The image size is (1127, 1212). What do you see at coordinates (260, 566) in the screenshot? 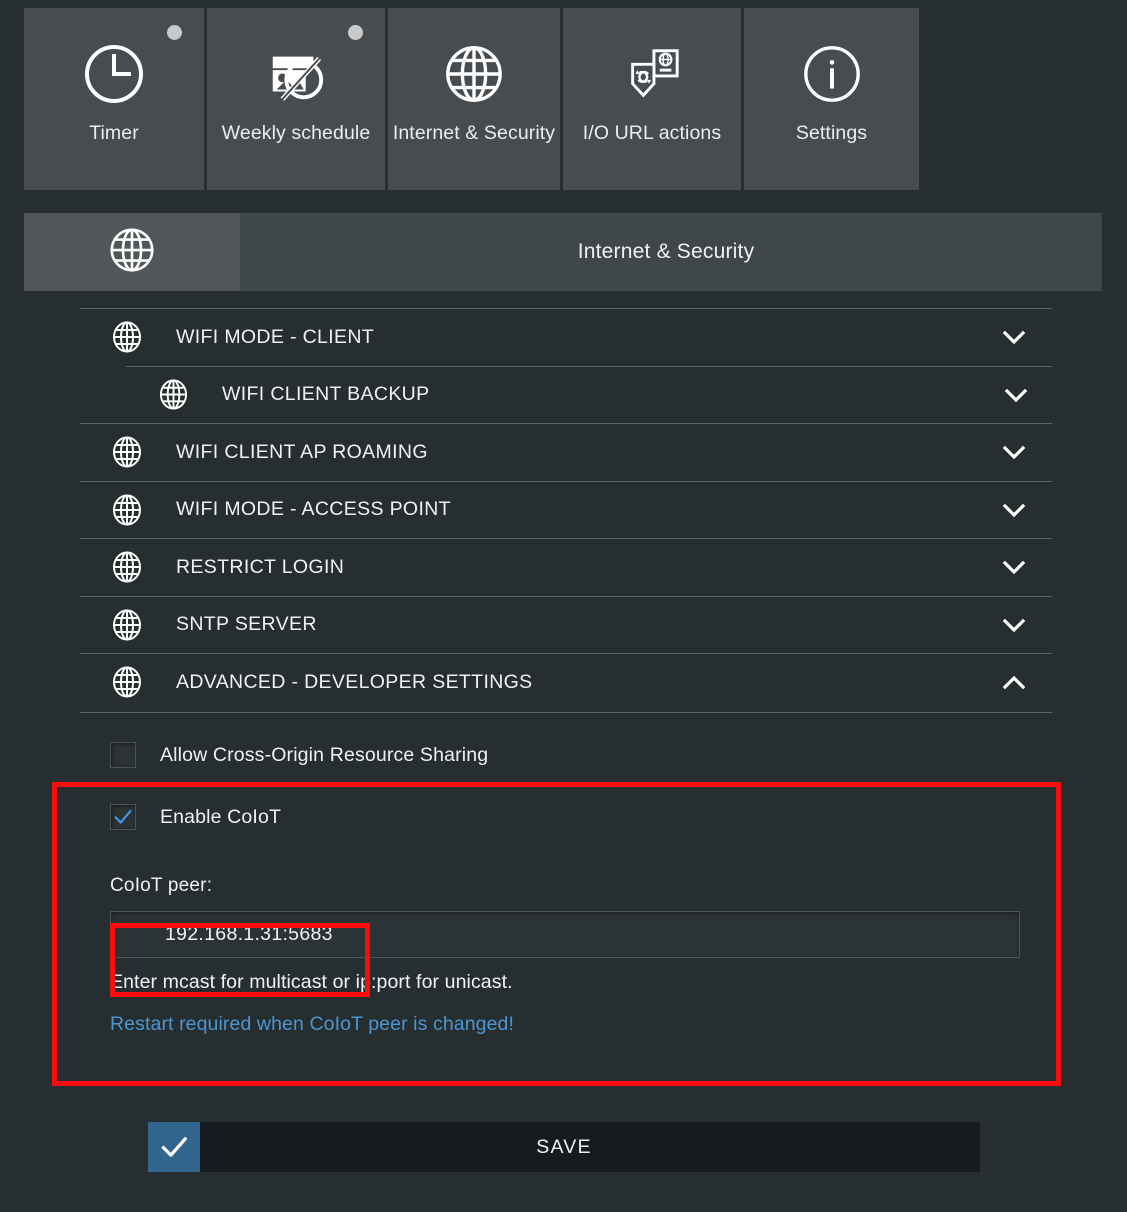
I see `accordion-row-label: RESTRICT LOGIN` at bounding box center [260, 566].